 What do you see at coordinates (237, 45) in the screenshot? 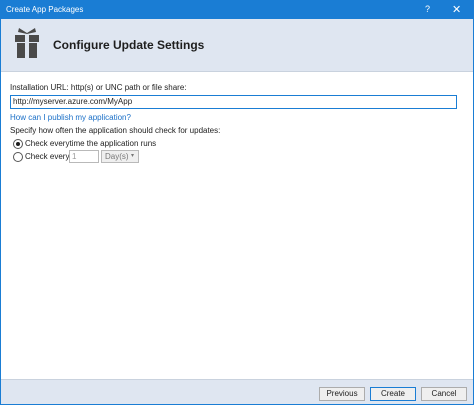
I see `page-header: Configure Update Settings` at bounding box center [237, 45].